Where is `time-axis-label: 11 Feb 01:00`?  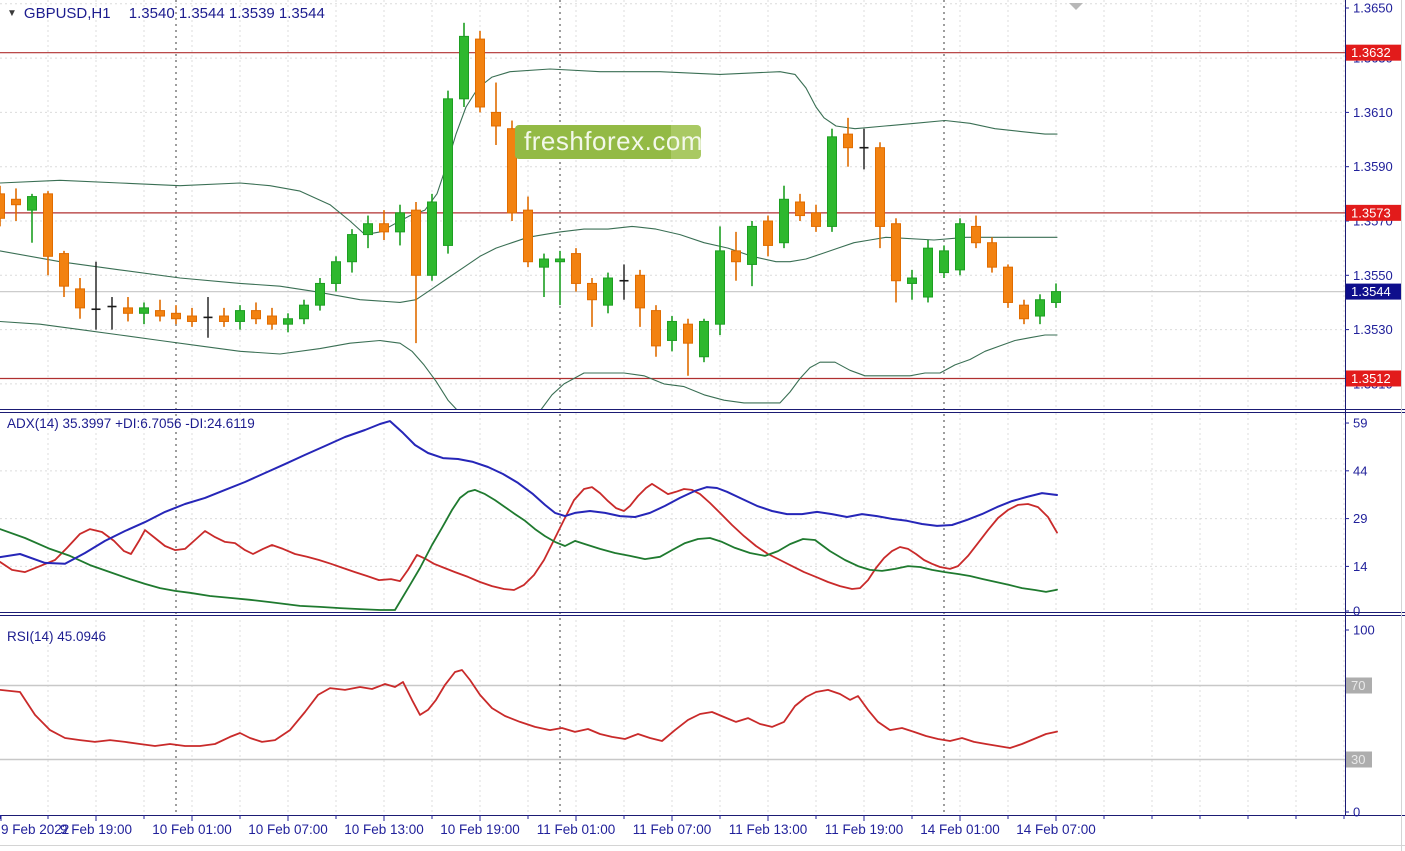
time-axis-label: 11 Feb 01:00 is located at coordinates (576, 829).